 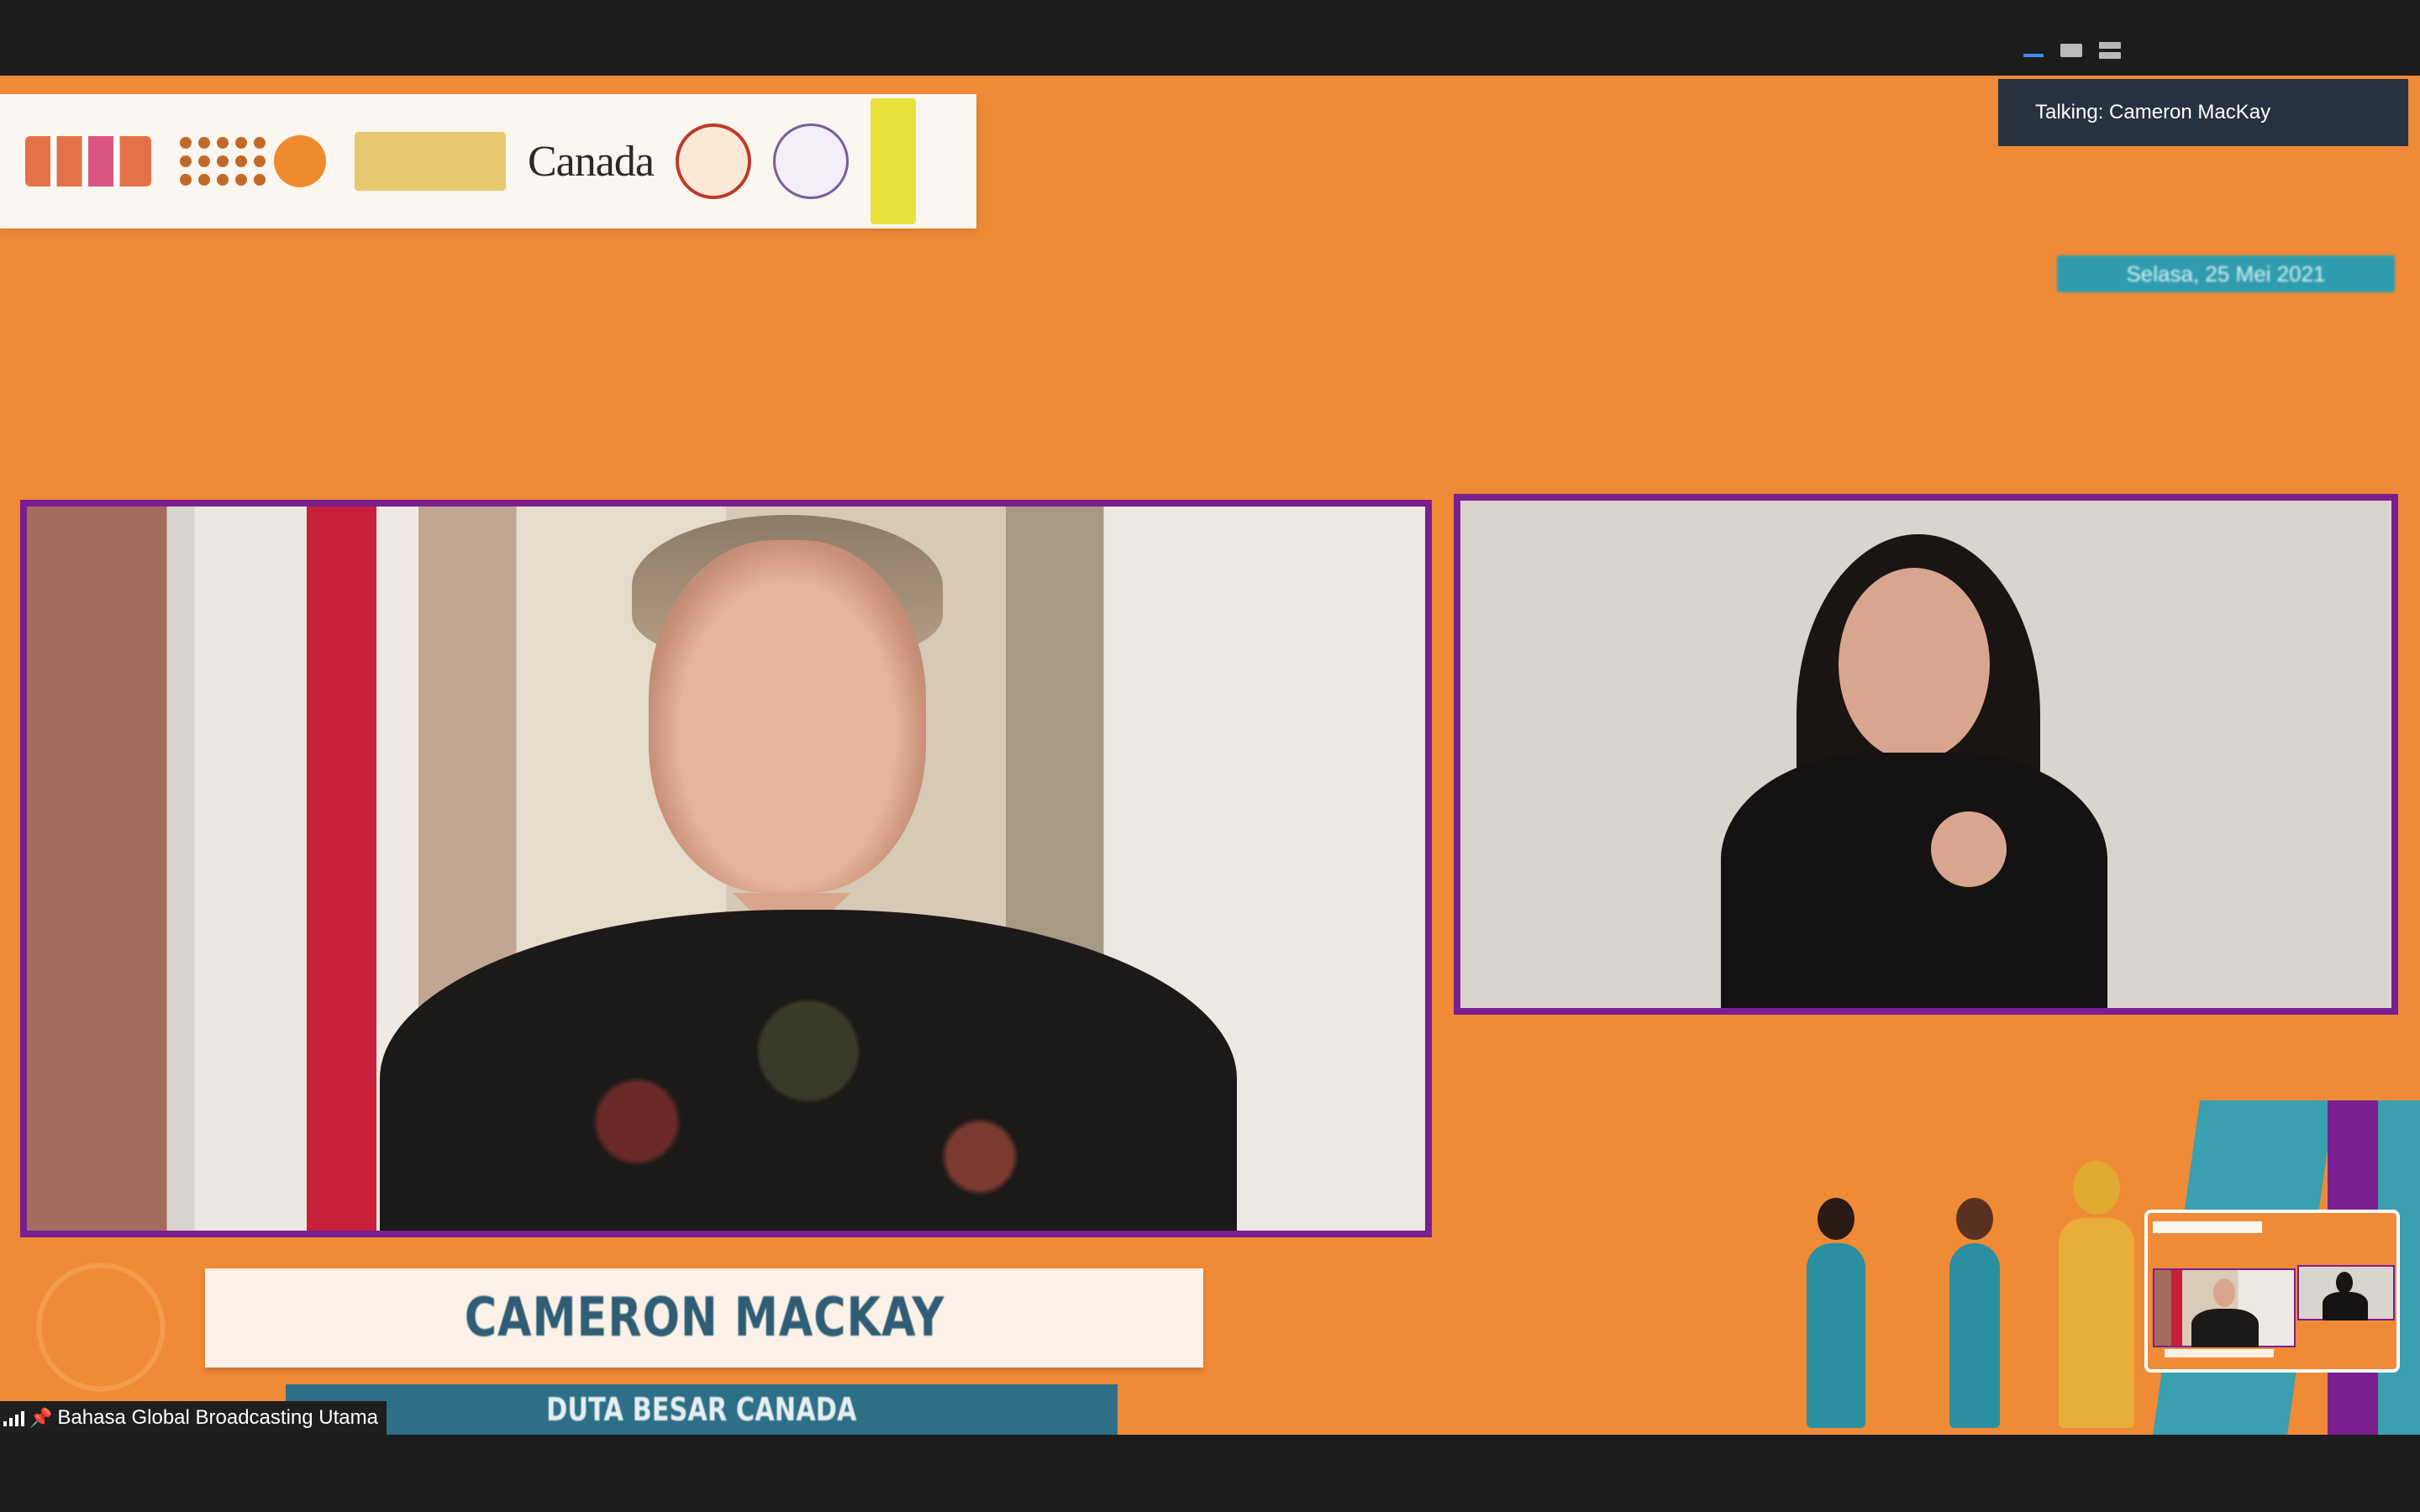 I want to click on window-bottom-bar, so click(x=1210, y=1473).